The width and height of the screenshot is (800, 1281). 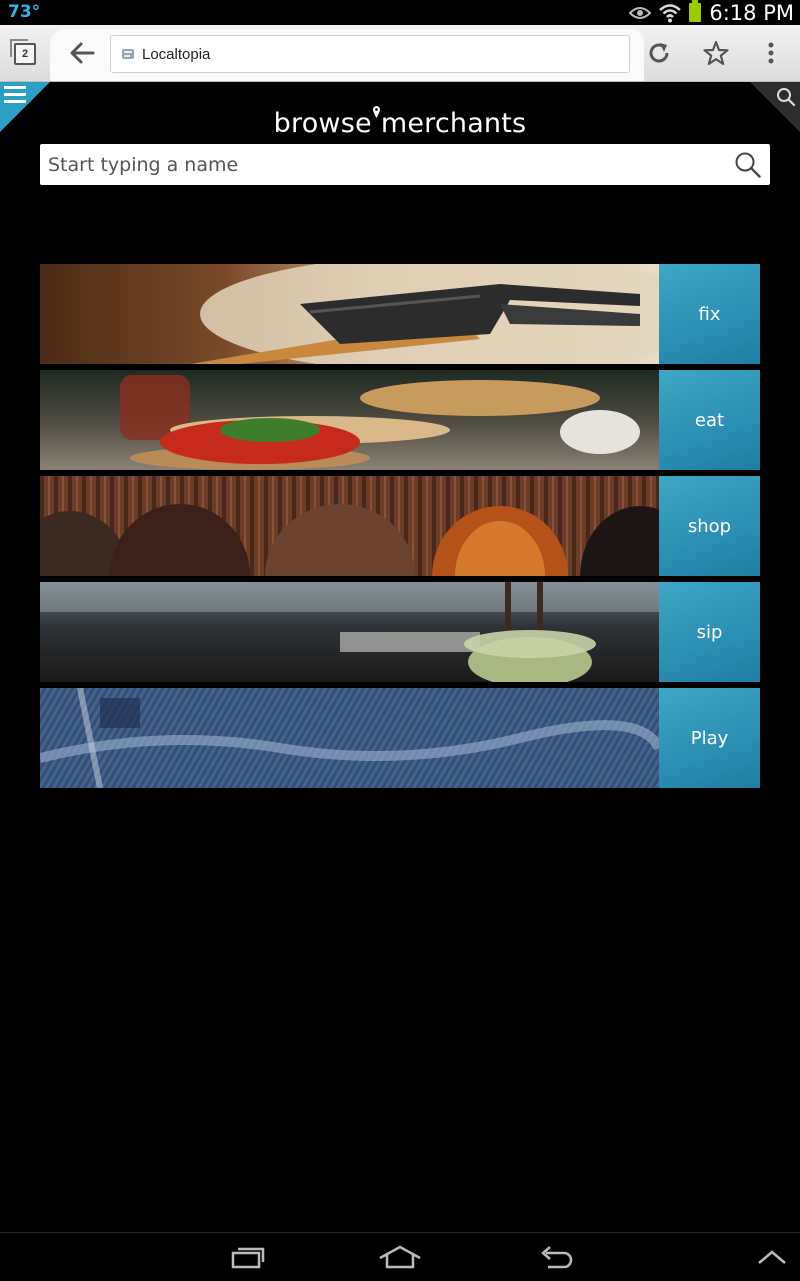 I want to click on brand-word-merchants: merchants, so click(x=453, y=123).